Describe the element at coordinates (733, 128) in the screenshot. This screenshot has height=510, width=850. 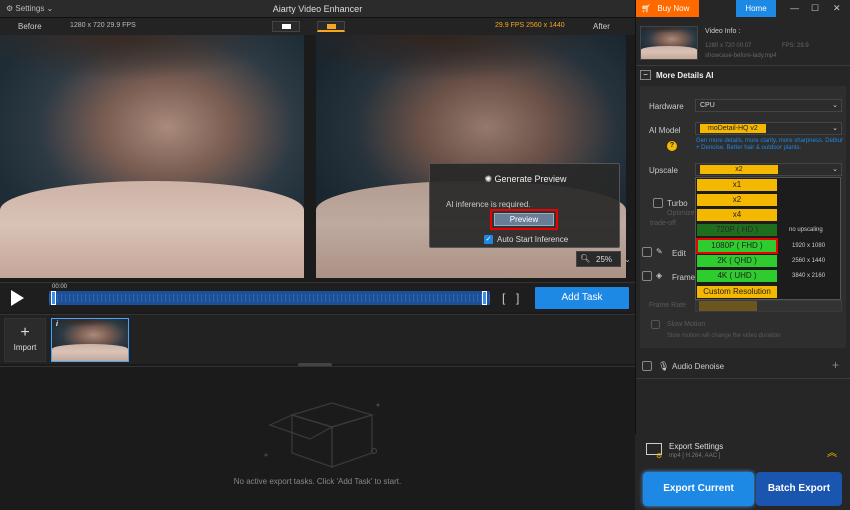
I see `ai-model-value: moDetail-HQ v2` at that location.